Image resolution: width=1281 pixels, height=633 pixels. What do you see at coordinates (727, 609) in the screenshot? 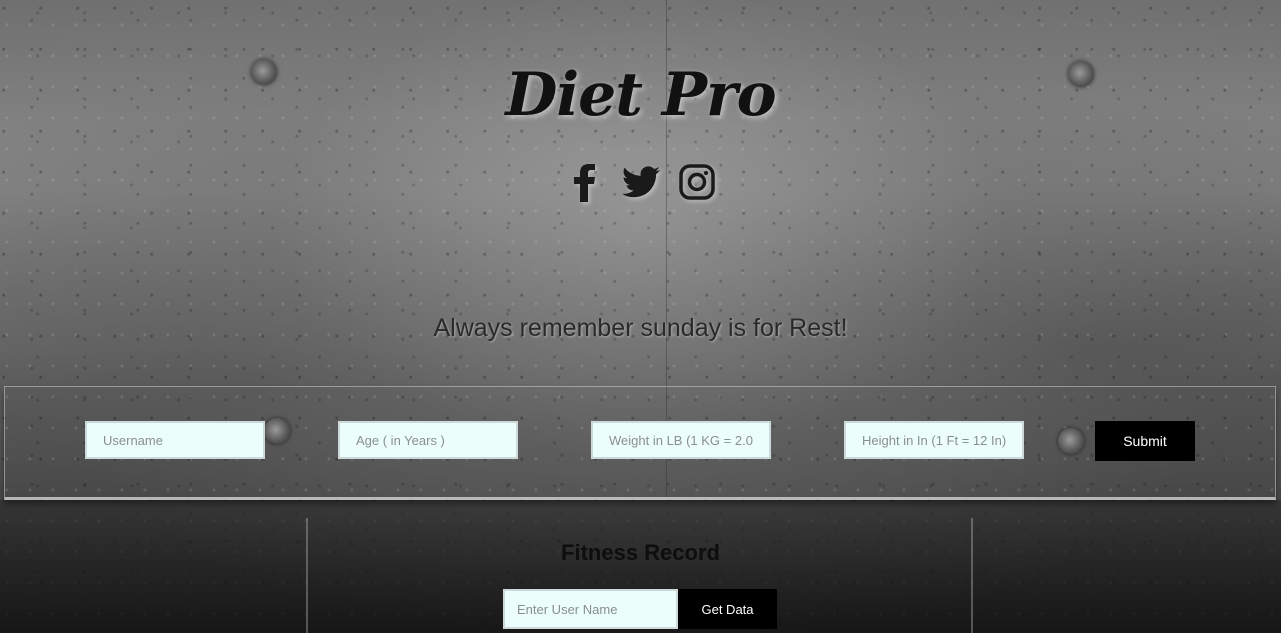
I see `get-data-button: Get Data` at bounding box center [727, 609].